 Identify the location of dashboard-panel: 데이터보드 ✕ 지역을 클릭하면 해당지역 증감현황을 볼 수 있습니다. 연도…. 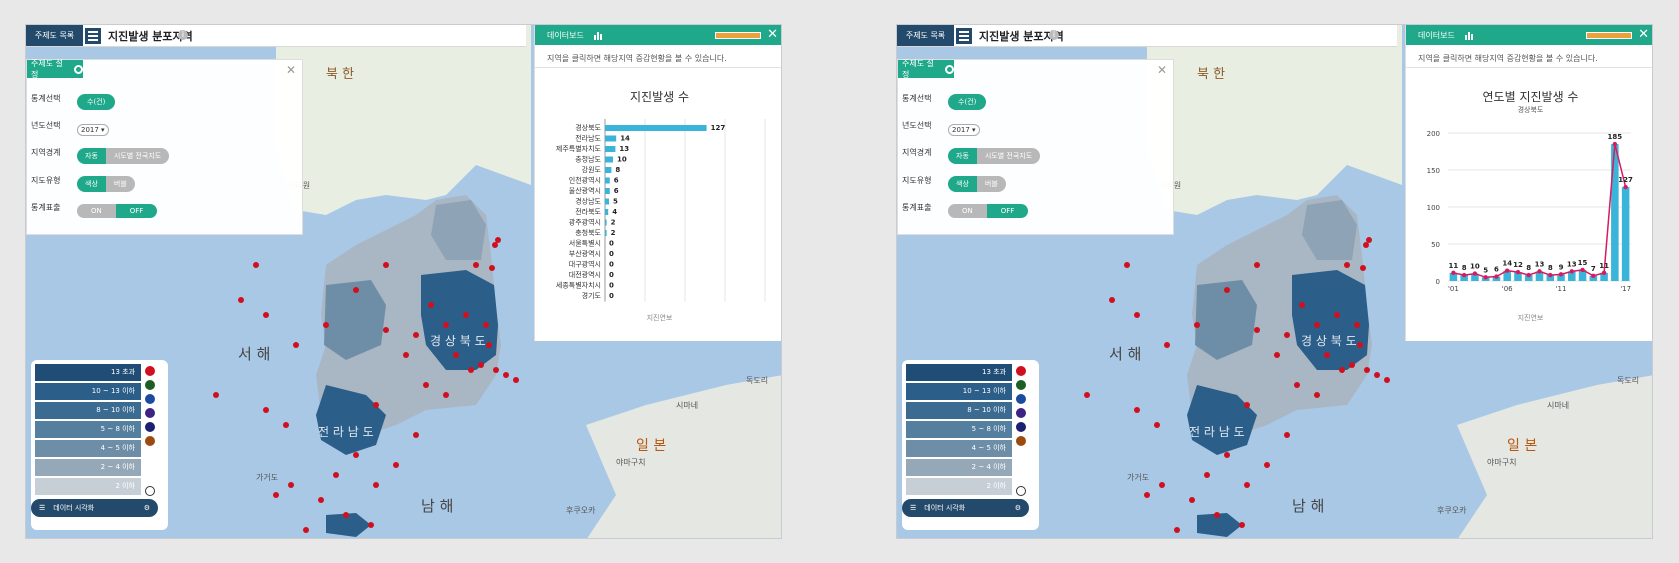
(1528, 183).